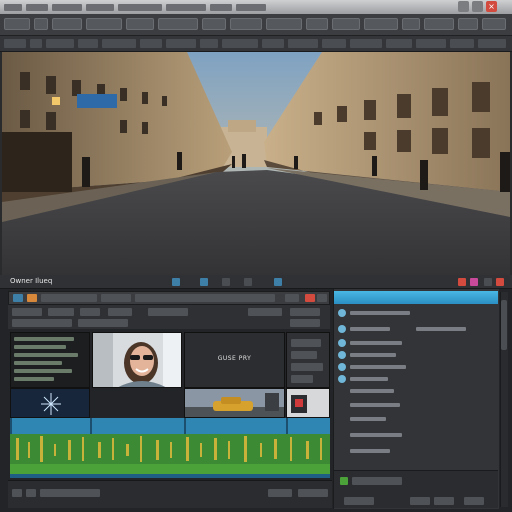 This screenshot has width=512, height=512. Describe the element at coordinates (17, 493) in the screenshot. I see `rewind-icon` at that location.